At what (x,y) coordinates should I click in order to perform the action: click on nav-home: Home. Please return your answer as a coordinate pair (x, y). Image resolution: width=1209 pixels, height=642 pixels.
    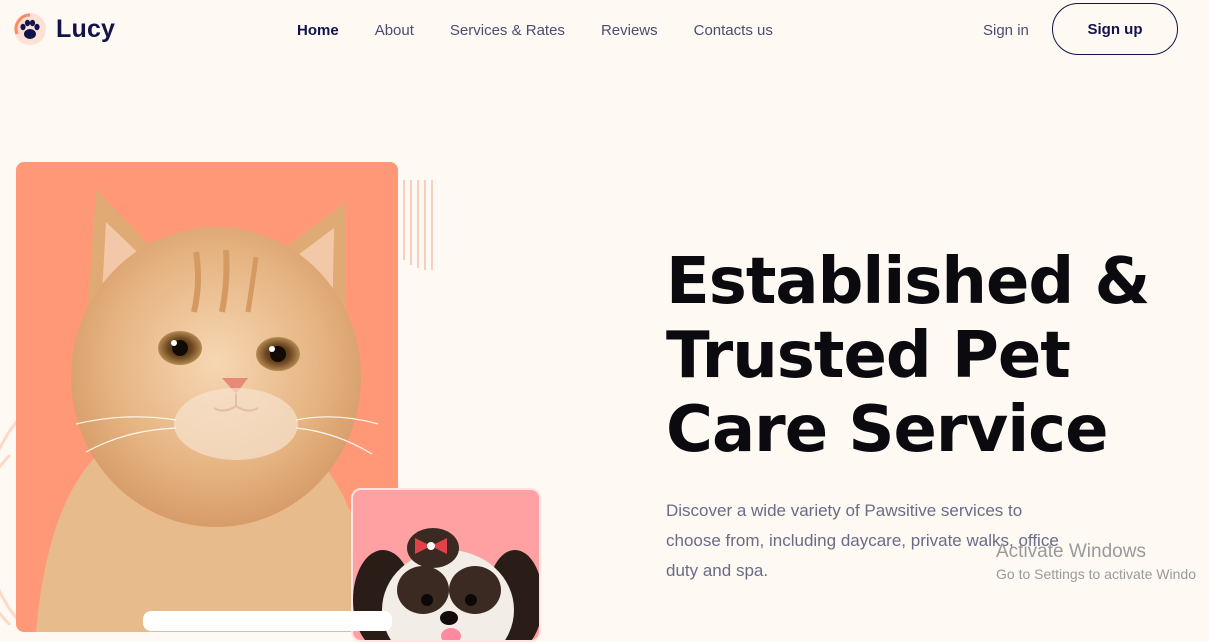
    Looking at the image, I should click on (318, 30).